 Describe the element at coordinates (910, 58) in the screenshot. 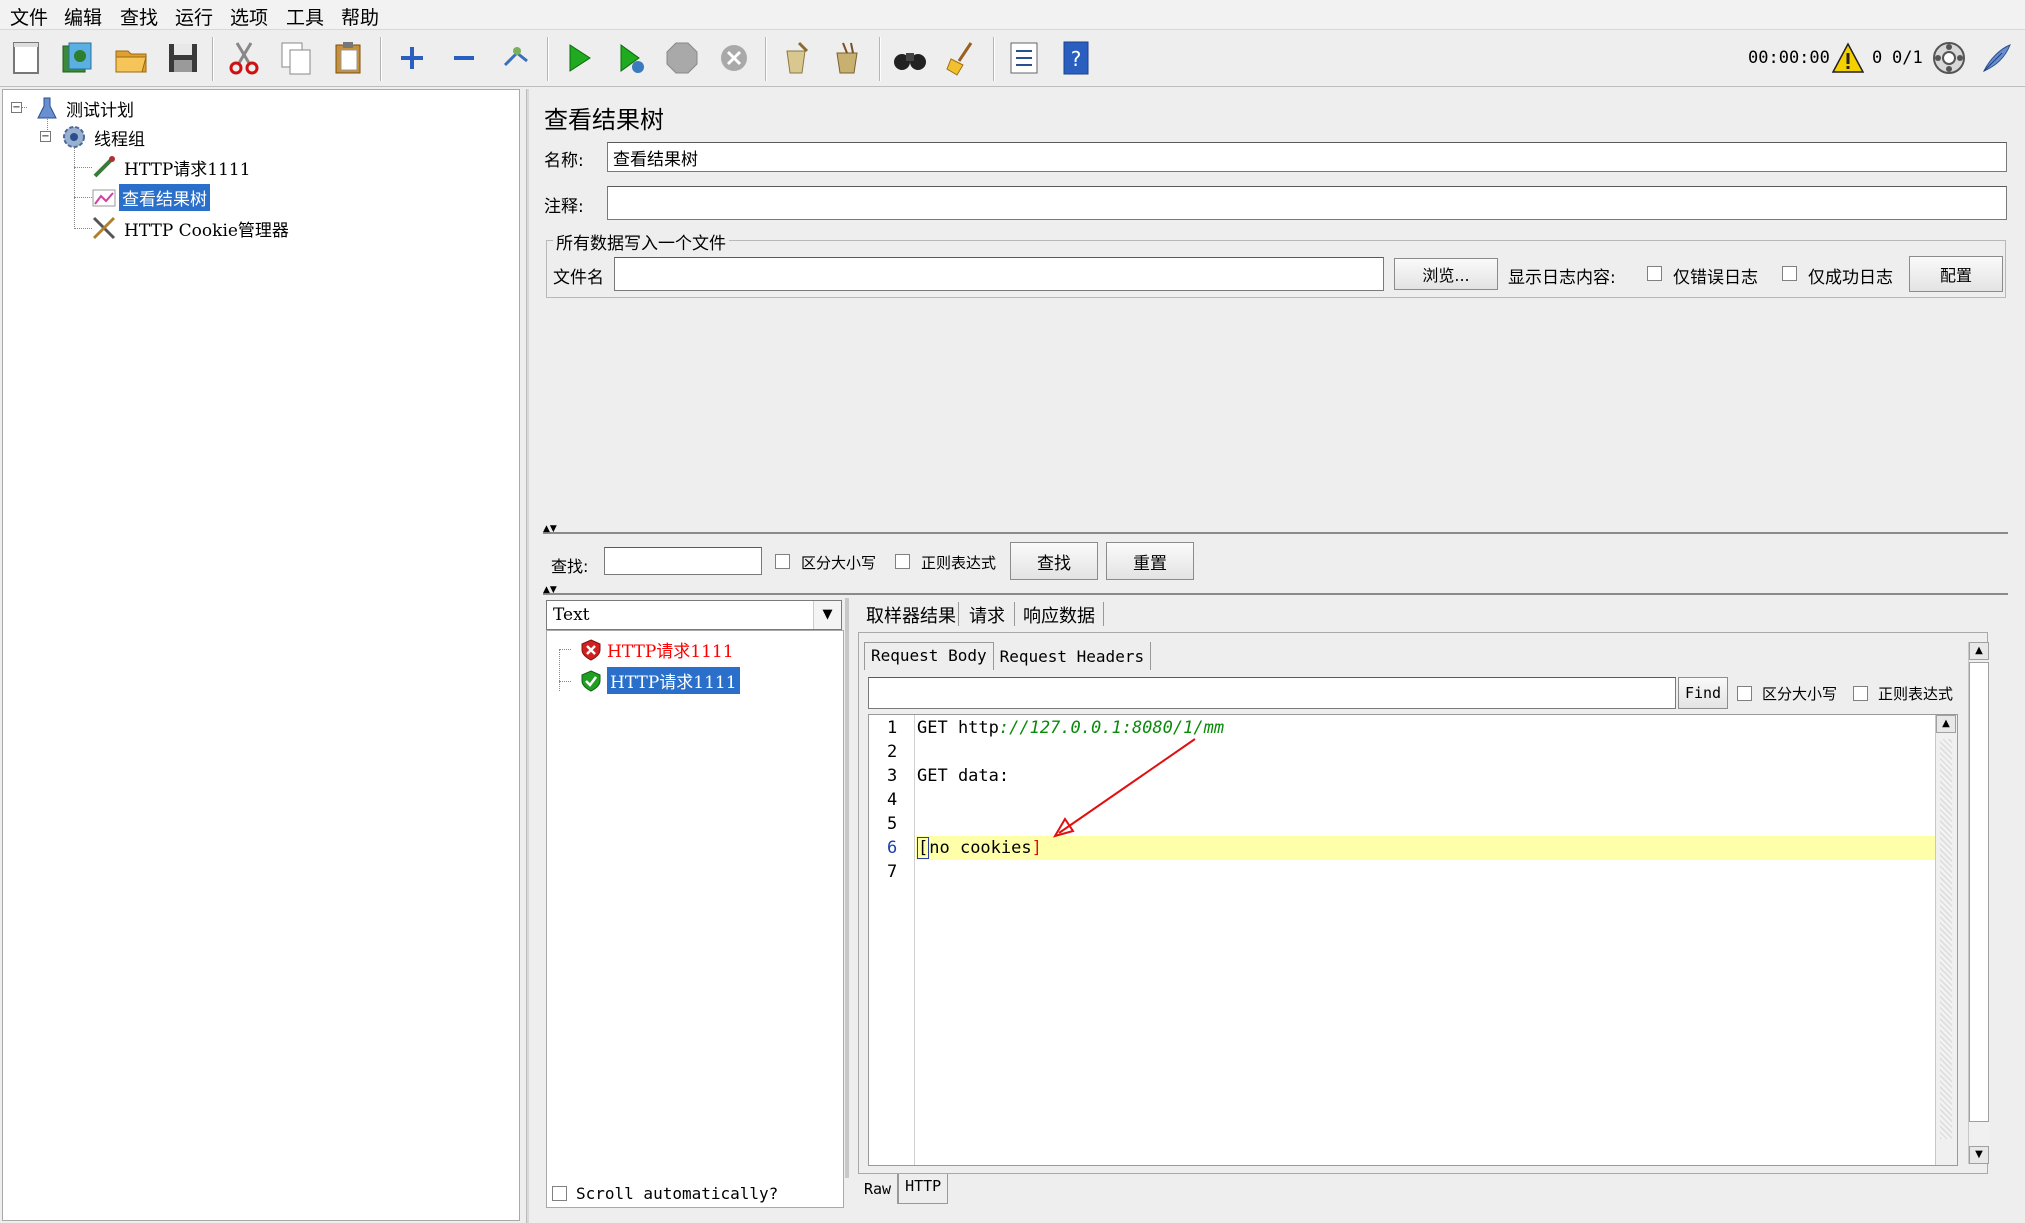

I see `search-icon` at that location.